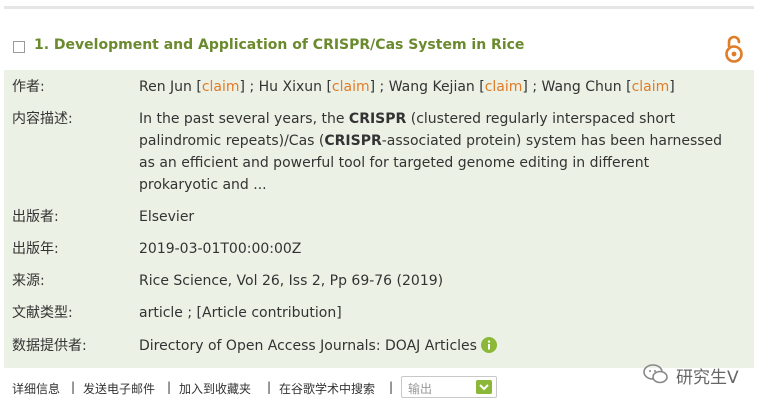  I want to click on year-value: 2019-03-01T00:00:00Z, so click(220, 249).